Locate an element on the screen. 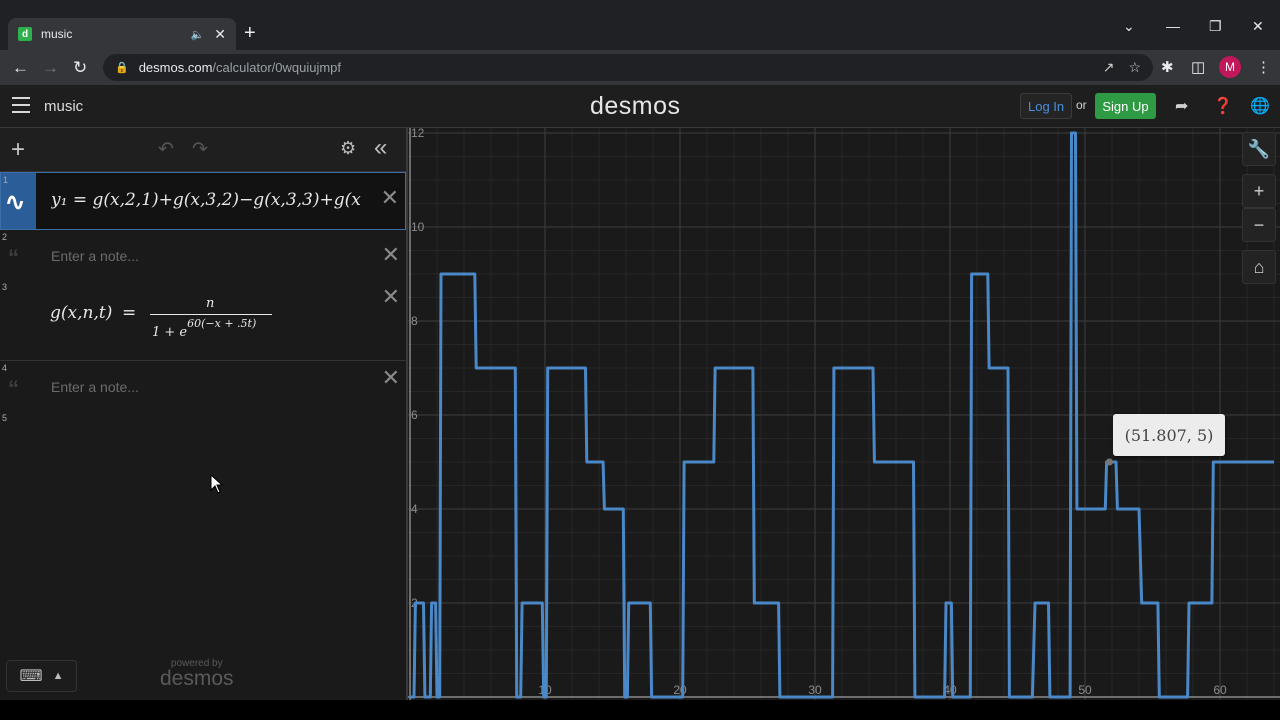 Image resolution: width=1280 pixels, height=720 pixels. profile-avatar: M is located at coordinates (1230, 67).